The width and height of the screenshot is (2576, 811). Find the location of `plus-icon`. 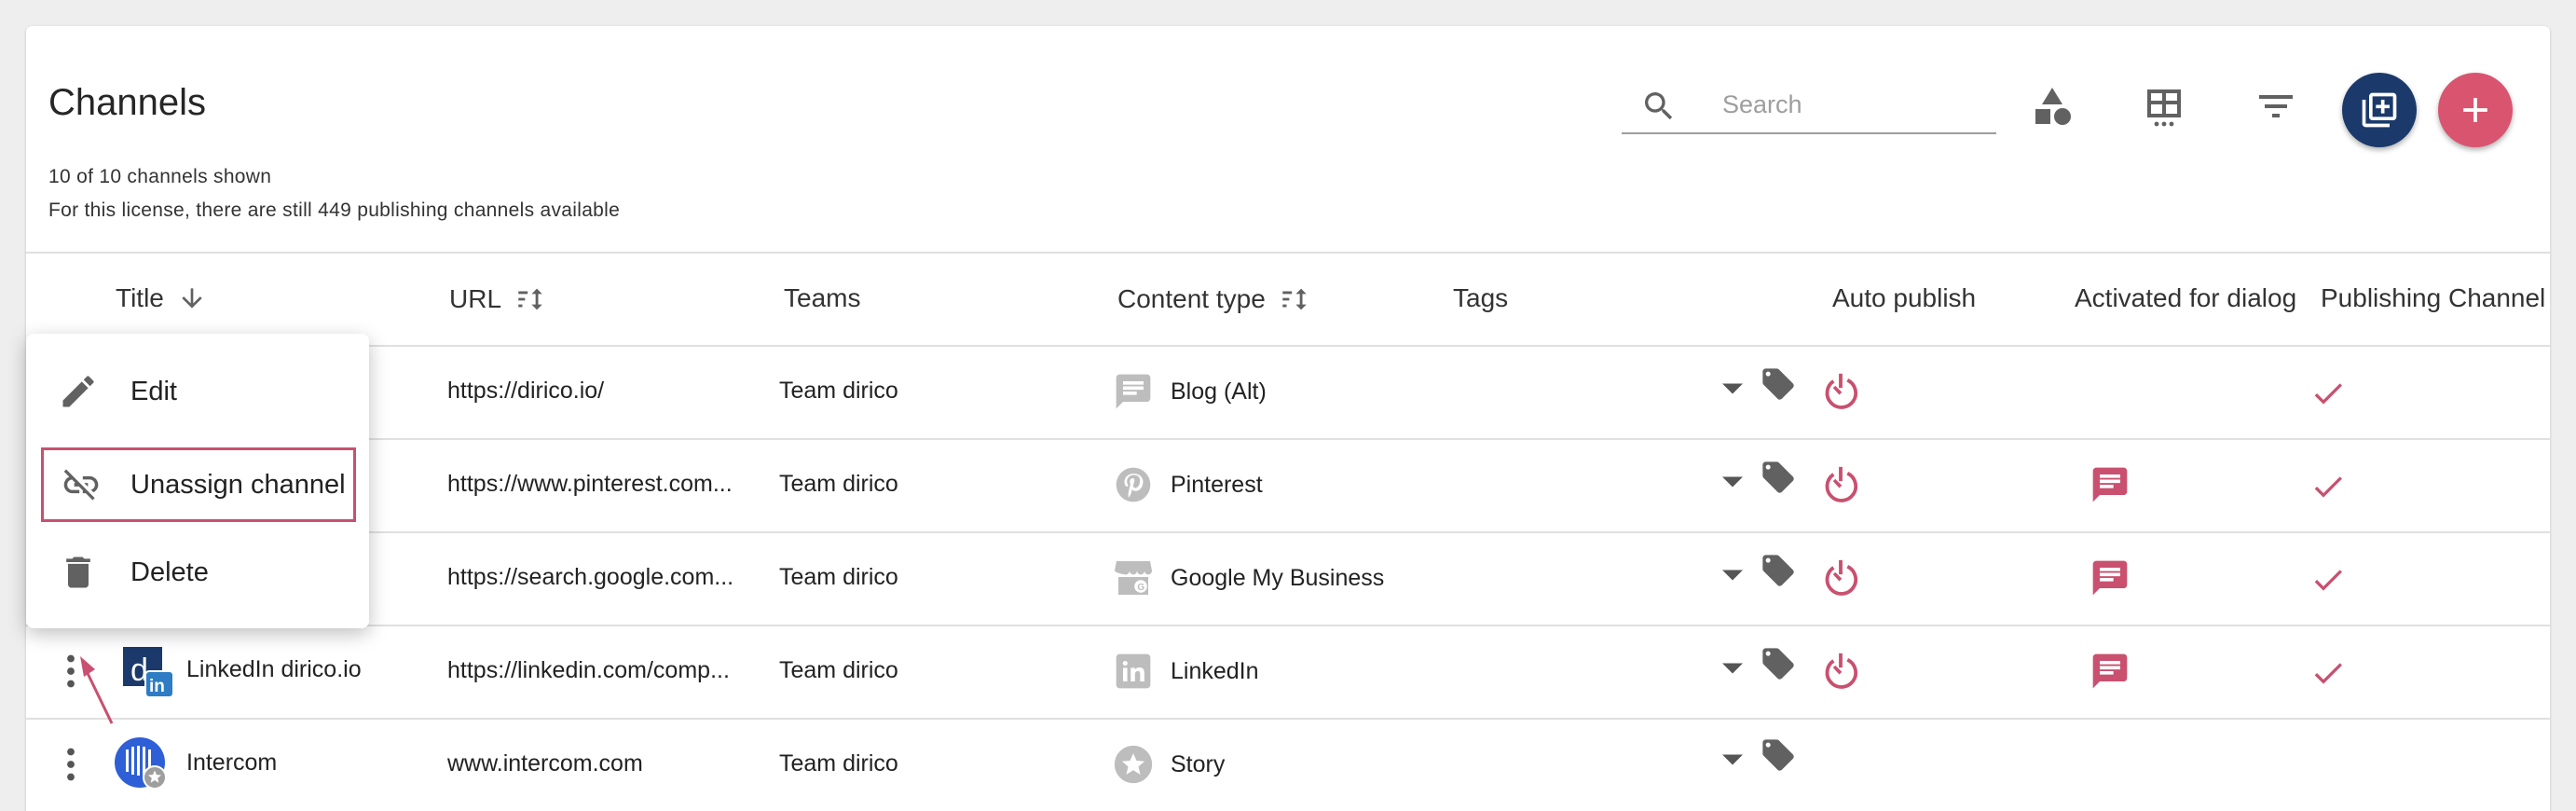

plus-icon is located at coordinates (2475, 110).